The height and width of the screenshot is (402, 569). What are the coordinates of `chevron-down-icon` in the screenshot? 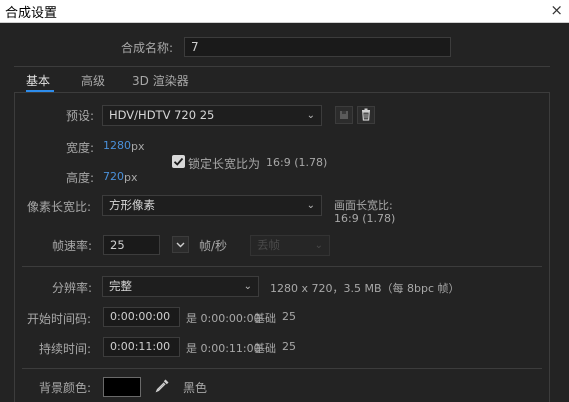 It's located at (180, 245).